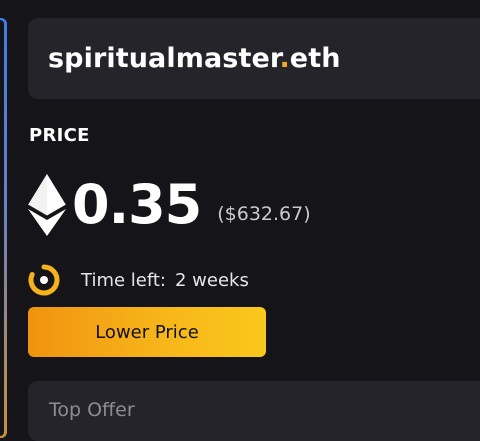 This screenshot has width=480, height=441. Describe the element at coordinates (47, 205) in the screenshot. I see `ethereum-icon` at that location.